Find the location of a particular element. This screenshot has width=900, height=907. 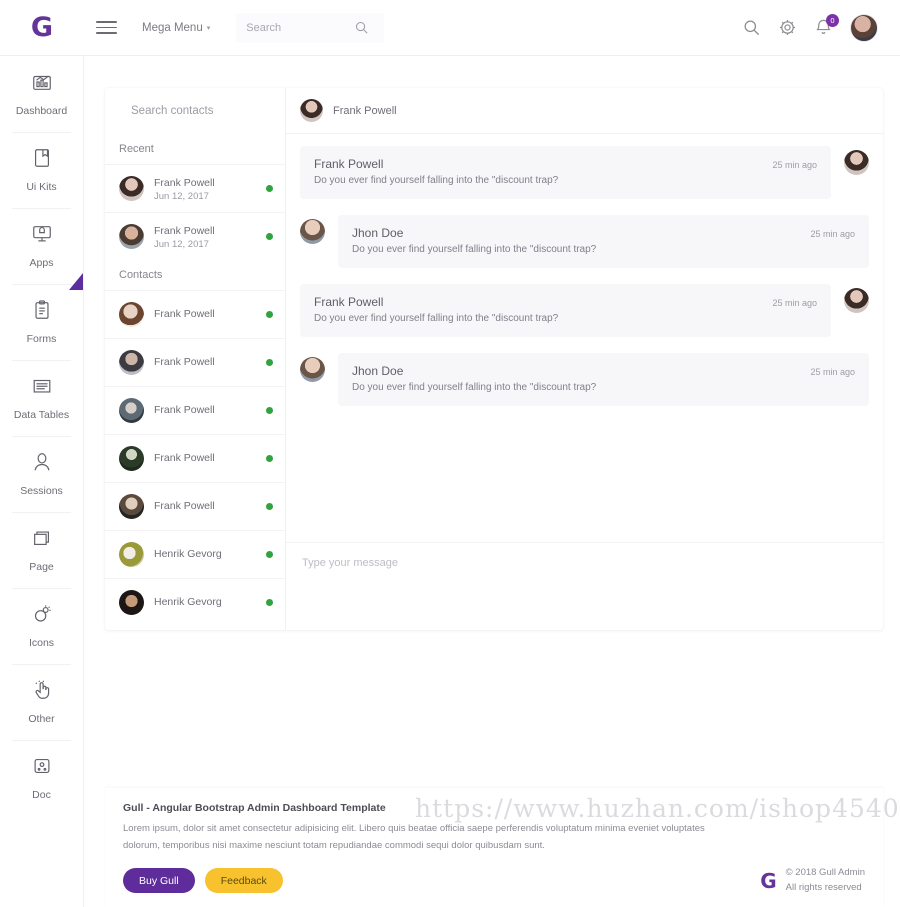

mega-menu-dropdown: Mega Menu ▾ is located at coordinates (176, 28).